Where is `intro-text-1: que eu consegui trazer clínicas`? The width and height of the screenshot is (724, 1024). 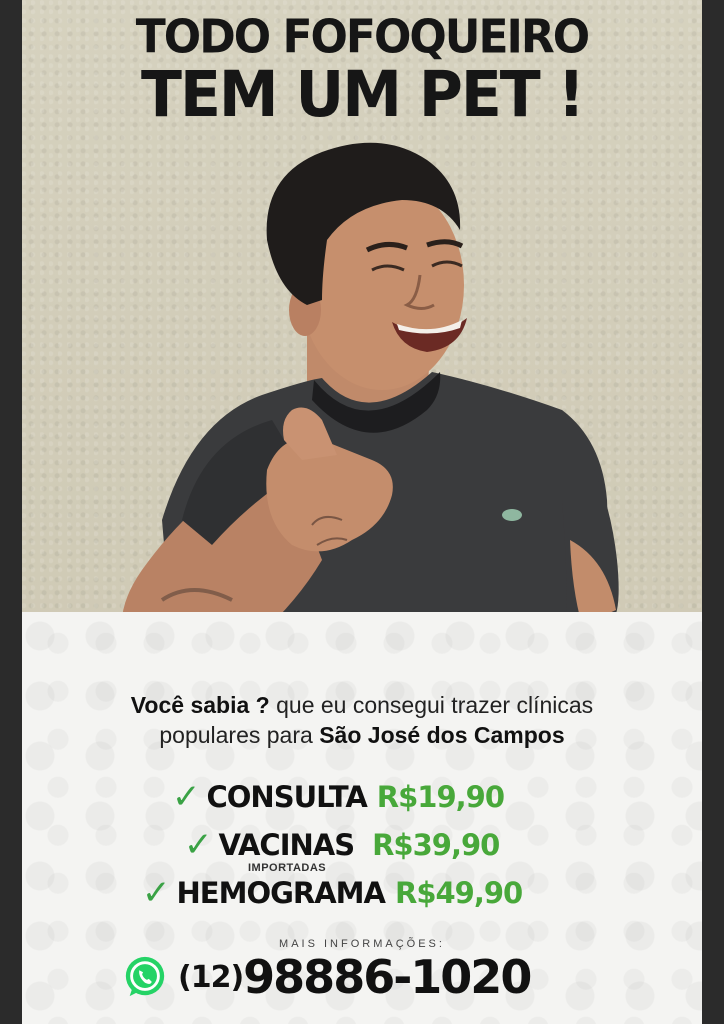 intro-text-1: que eu consegui trazer clínicas is located at coordinates (431, 705).